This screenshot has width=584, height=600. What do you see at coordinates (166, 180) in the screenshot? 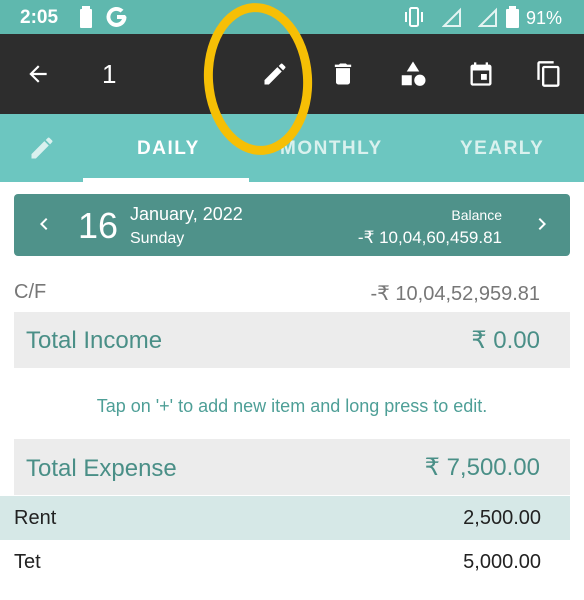
I see `tab-indicator` at bounding box center [166, 180].